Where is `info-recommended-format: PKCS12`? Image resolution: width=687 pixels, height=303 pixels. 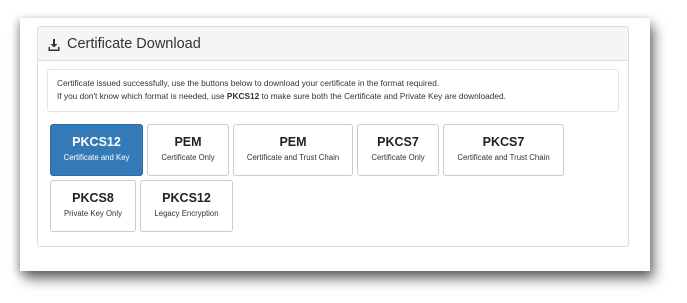
info-recommended-format: PKCS12 is located at coordinates (243, 95).